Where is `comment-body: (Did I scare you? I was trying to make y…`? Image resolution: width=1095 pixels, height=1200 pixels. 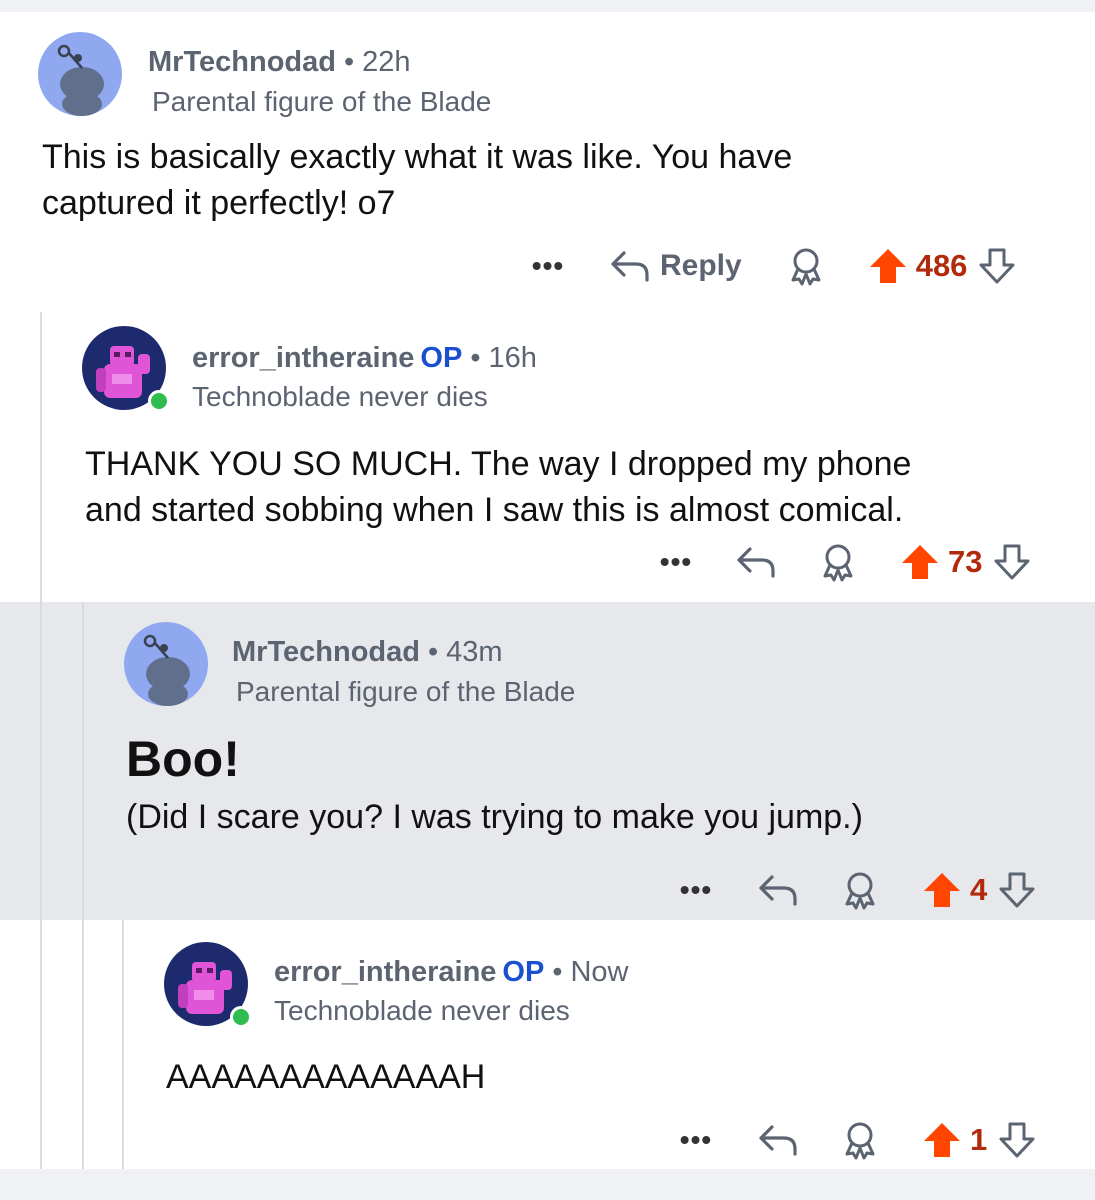 comment-body: (Did I scare you? I was trying to make y… is located at coordinates (494, 817).